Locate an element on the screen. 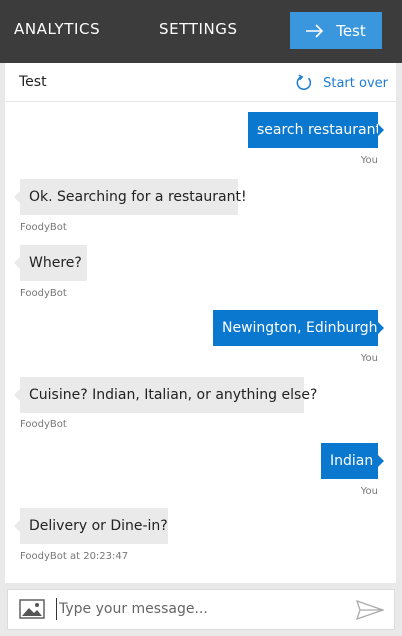 The height and width of the screenshot is (636, 402). message-sender: FoodyBot at 20:23:47 is located at coordinates (74, 556).